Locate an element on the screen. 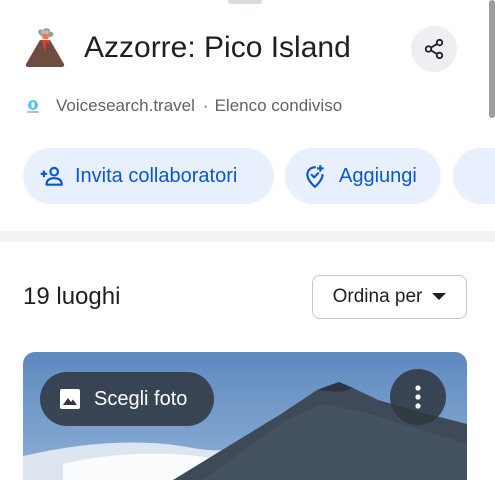 The height and width of the screenshot is (480, 495). list-type-label: Elenco condiviso is located at coordinates (278, 105).